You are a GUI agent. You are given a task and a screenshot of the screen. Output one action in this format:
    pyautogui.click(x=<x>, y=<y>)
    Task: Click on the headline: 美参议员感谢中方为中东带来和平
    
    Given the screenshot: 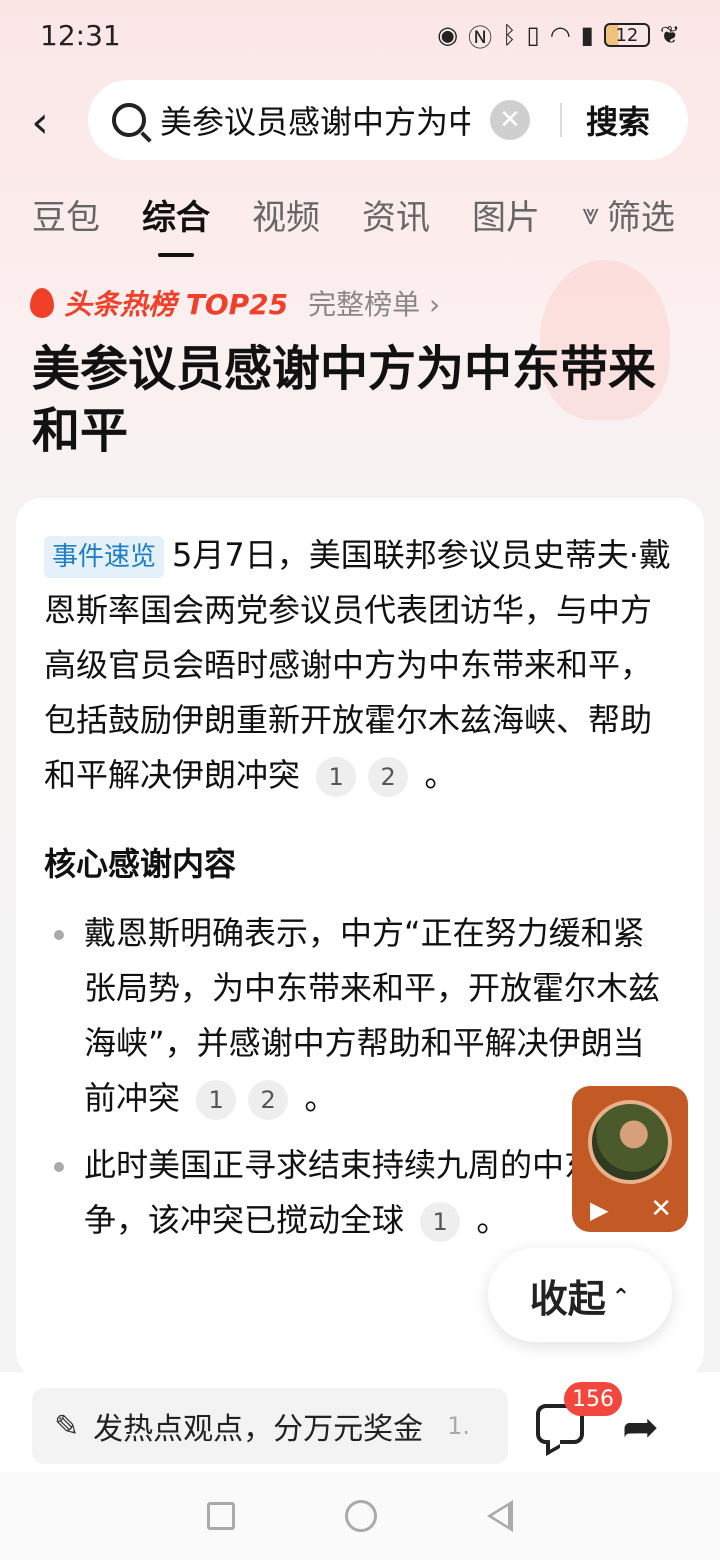 What is the action you would take?
    pyautogui.click(x=344, y=400)
    